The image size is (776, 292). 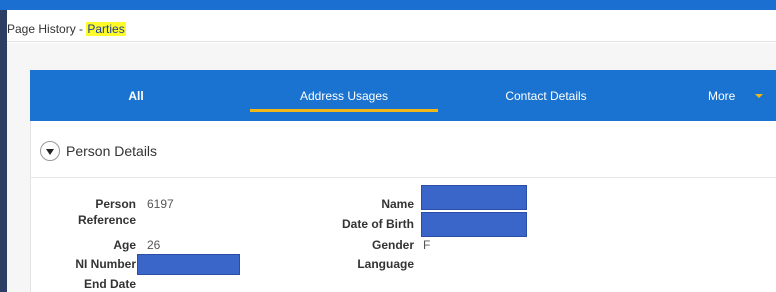 I want to click on tab-more-label: More, so click(x=722, y=95).